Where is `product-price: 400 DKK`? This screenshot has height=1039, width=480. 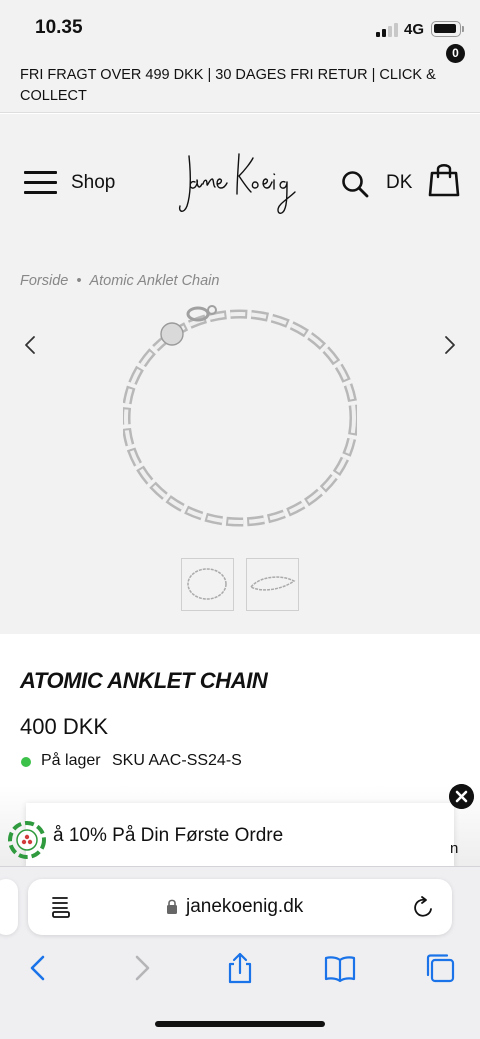
product-price: 400 DKK is located at coordinates (64, 726).